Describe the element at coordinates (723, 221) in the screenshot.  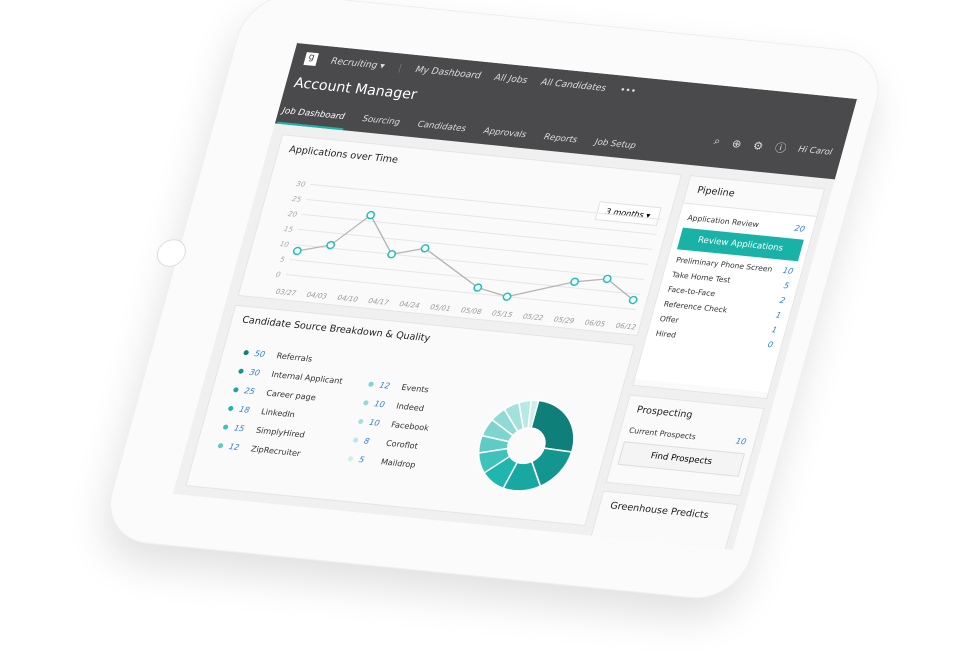
I see `stage-name: Application Review` at that location.